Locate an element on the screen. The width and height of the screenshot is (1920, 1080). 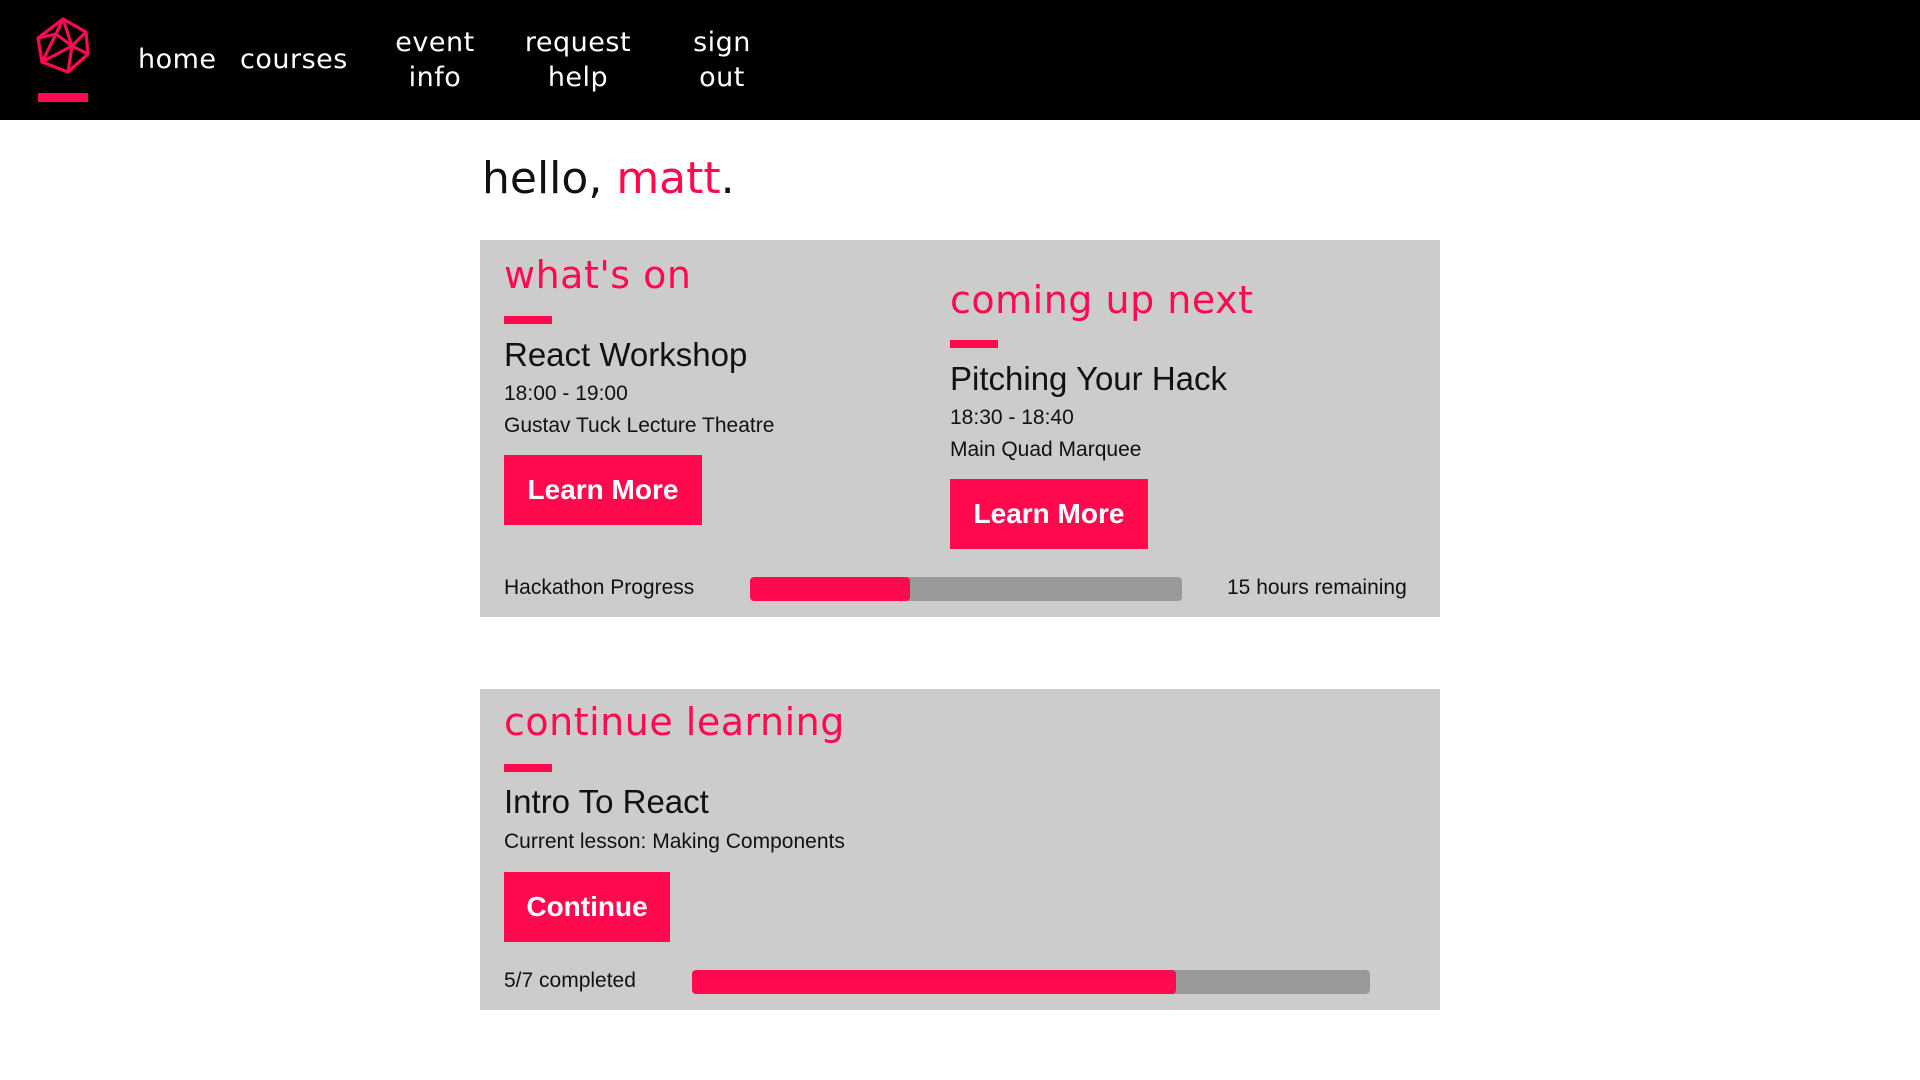
continue-button: Continue is located at coordinates (587, 907).